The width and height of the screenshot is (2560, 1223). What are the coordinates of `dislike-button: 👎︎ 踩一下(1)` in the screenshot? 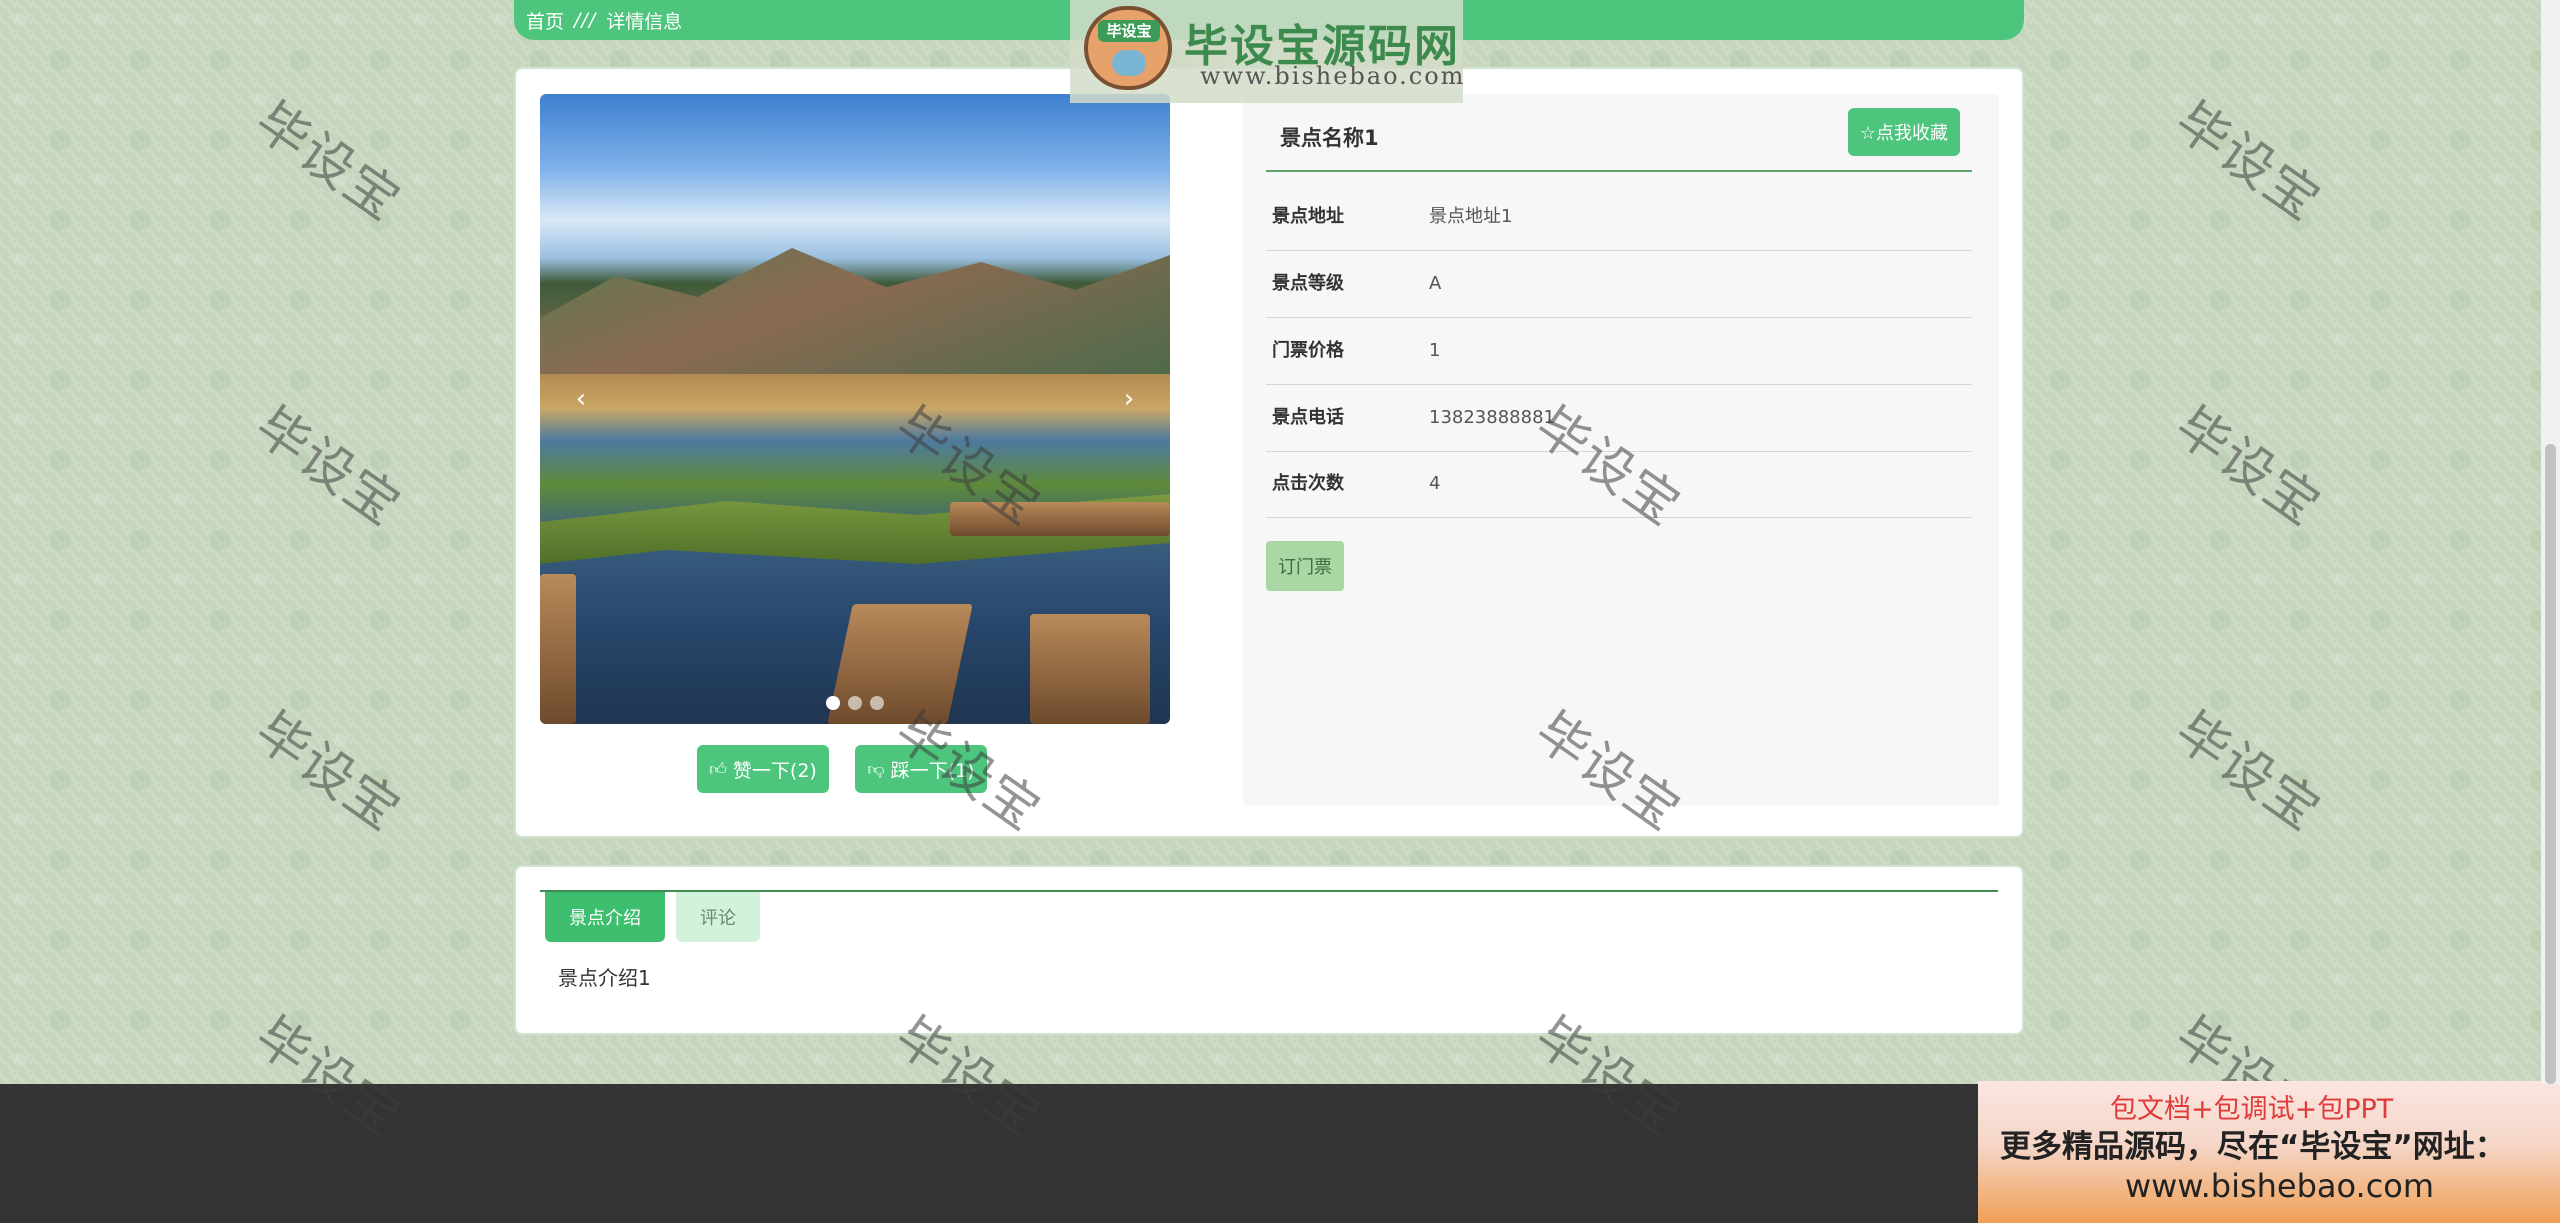 It's located at (921, 769).